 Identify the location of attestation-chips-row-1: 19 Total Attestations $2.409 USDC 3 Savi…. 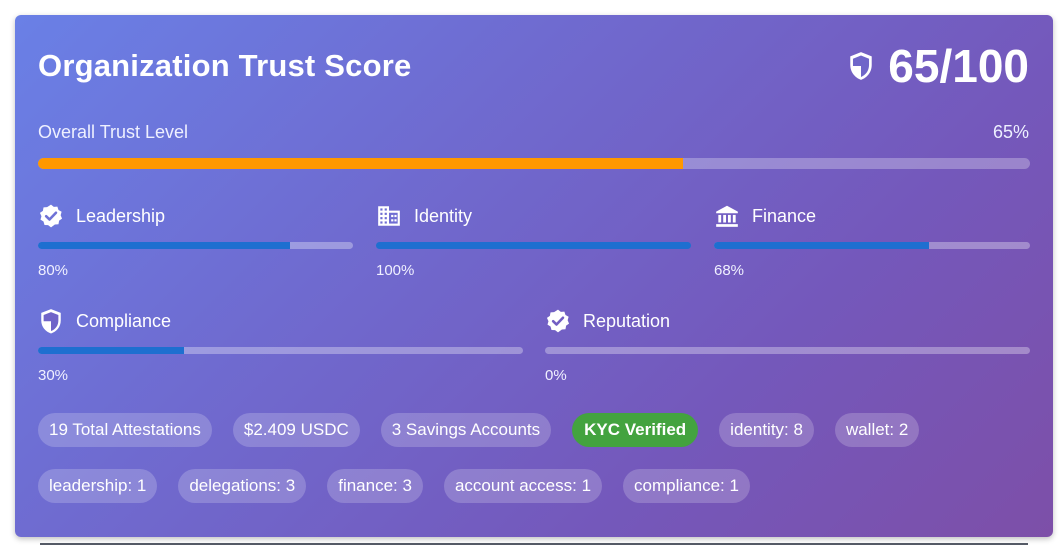
(489, 430).